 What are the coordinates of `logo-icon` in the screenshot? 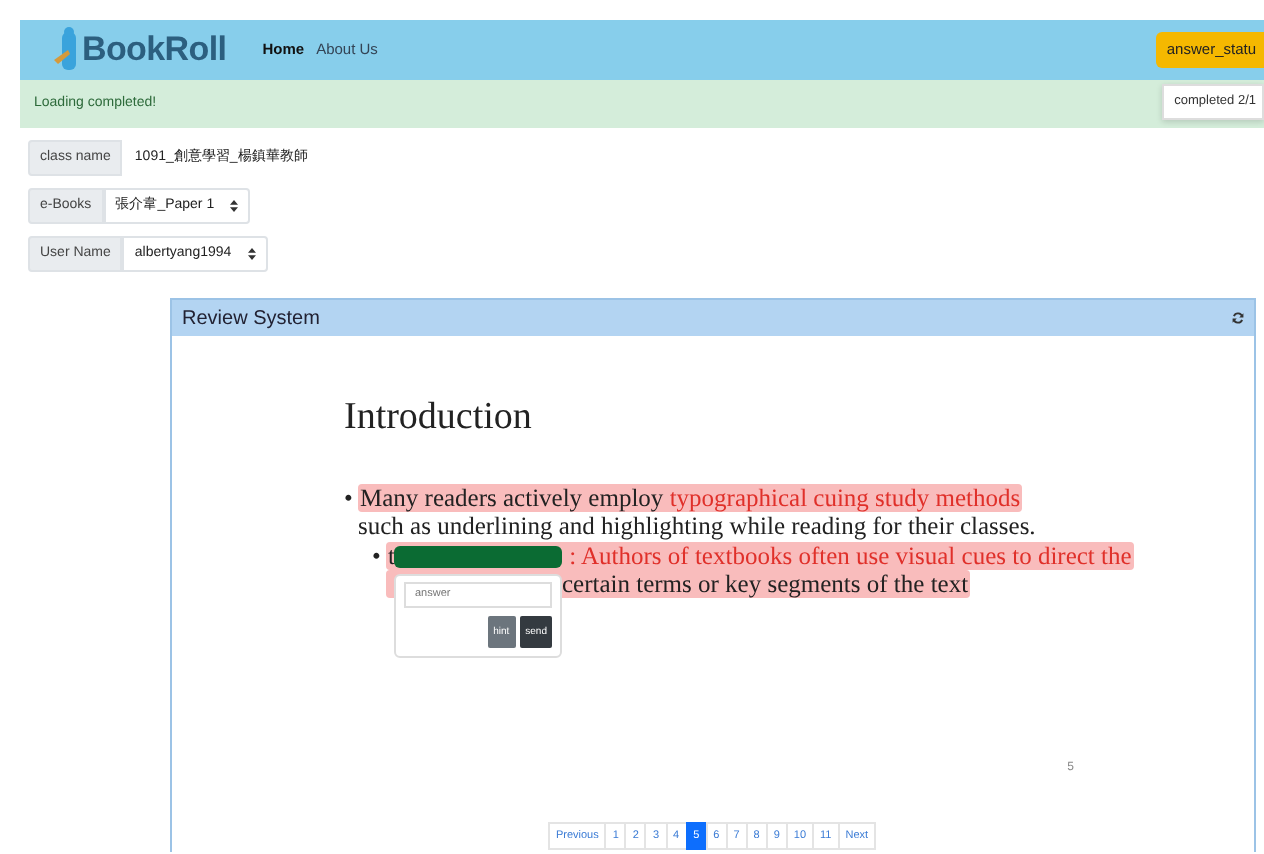 It's located at (66, 50).